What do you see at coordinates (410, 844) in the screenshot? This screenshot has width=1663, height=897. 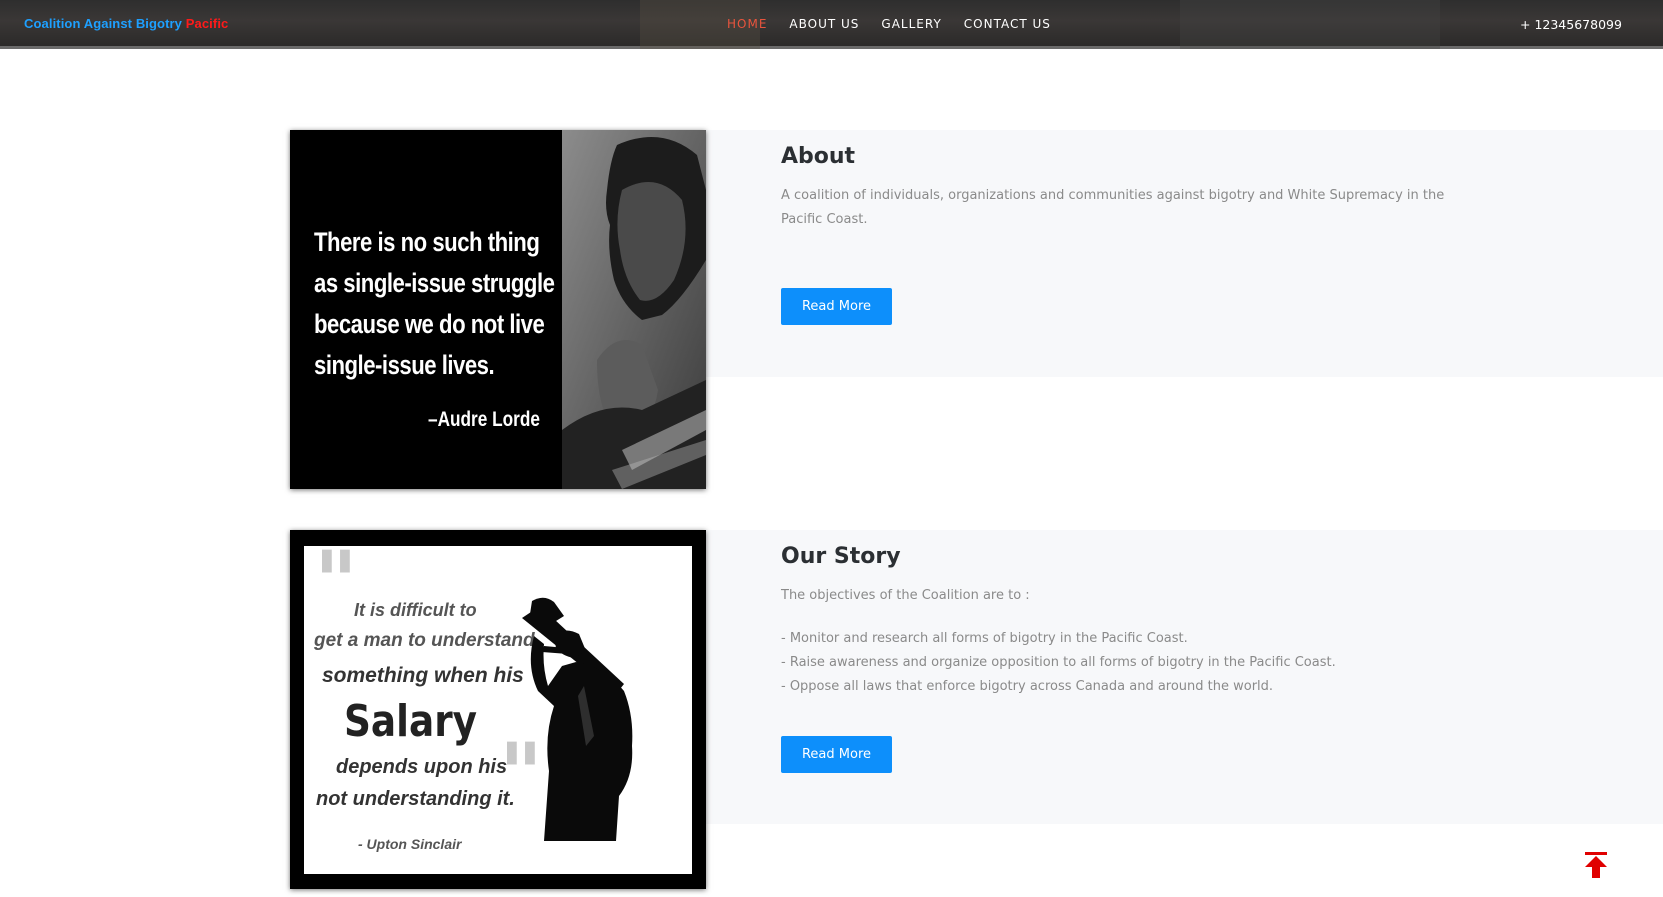 I see `story-image-quote-author: - Upton Sinclair` at bounding box center [410, 844].